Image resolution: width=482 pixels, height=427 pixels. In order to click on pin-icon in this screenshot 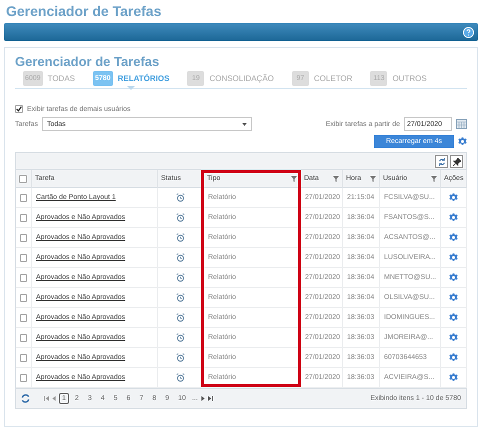, I will do `click(456, 162)`.